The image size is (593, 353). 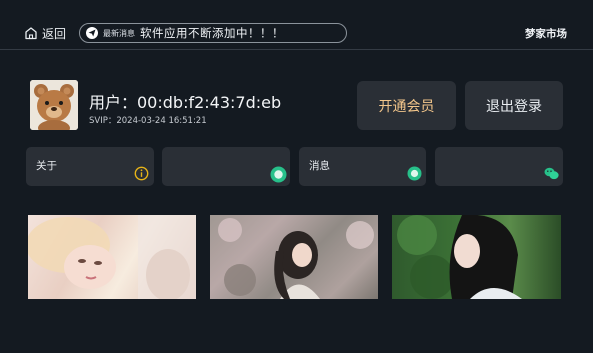 What do you see at coordinates (499, 166) in the screenshot?
I see `wechat-card` at bounding box center [499, 166].